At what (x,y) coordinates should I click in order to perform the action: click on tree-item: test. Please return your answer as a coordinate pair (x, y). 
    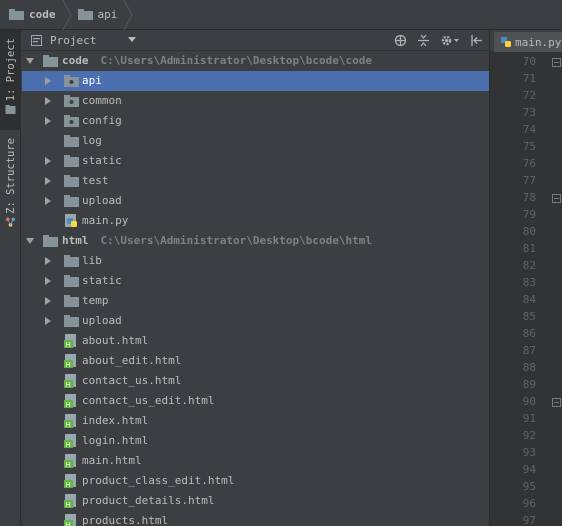
    Looking at the image, I should click on (255, 181).